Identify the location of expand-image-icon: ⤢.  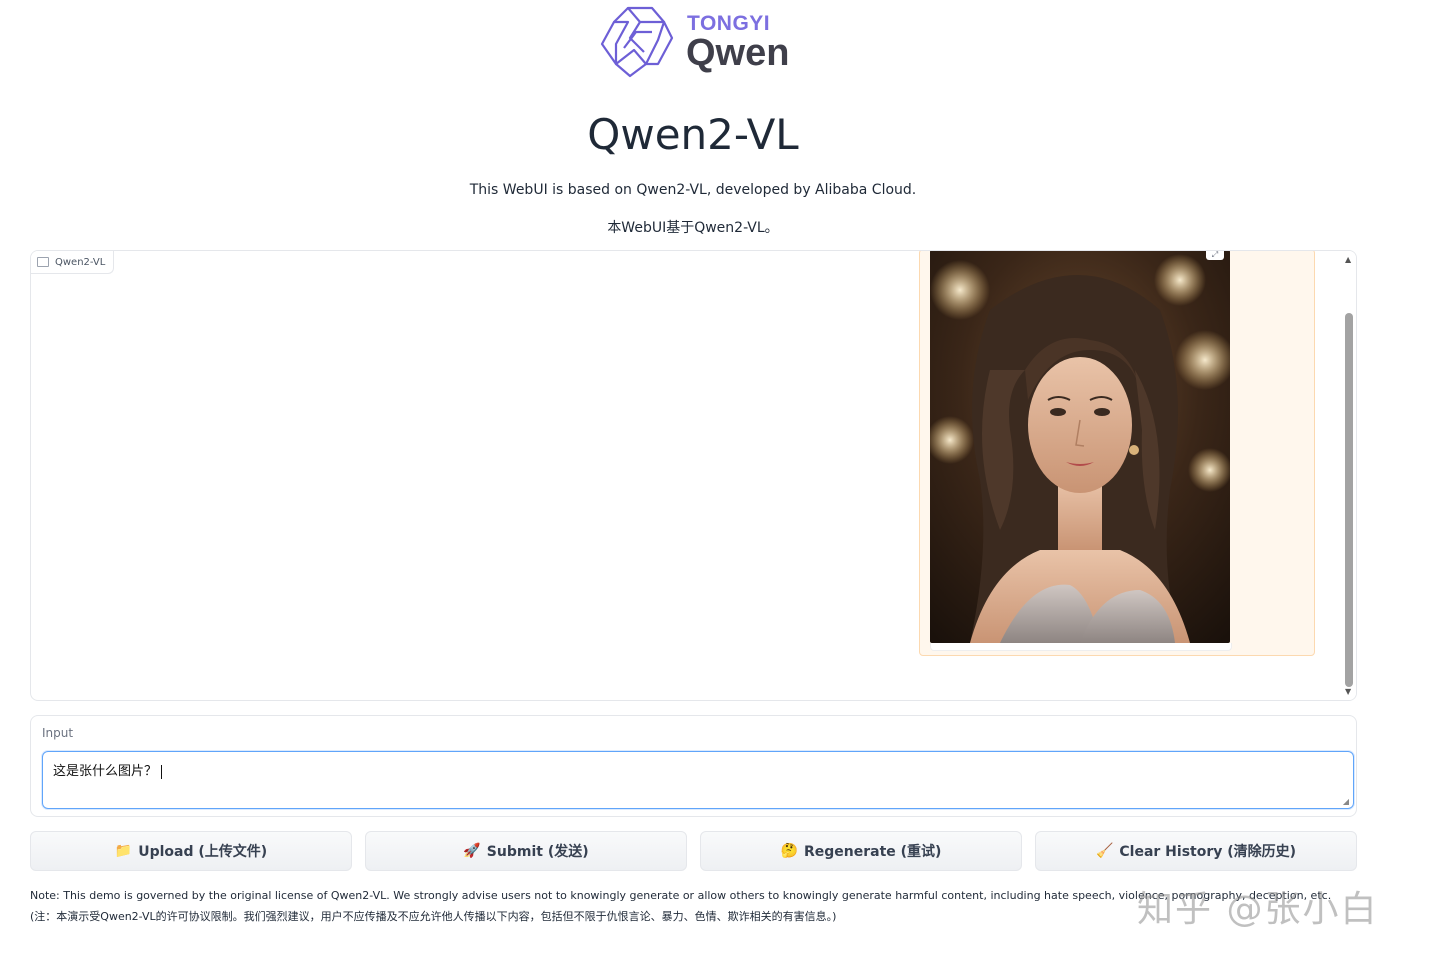
(1215, 255).